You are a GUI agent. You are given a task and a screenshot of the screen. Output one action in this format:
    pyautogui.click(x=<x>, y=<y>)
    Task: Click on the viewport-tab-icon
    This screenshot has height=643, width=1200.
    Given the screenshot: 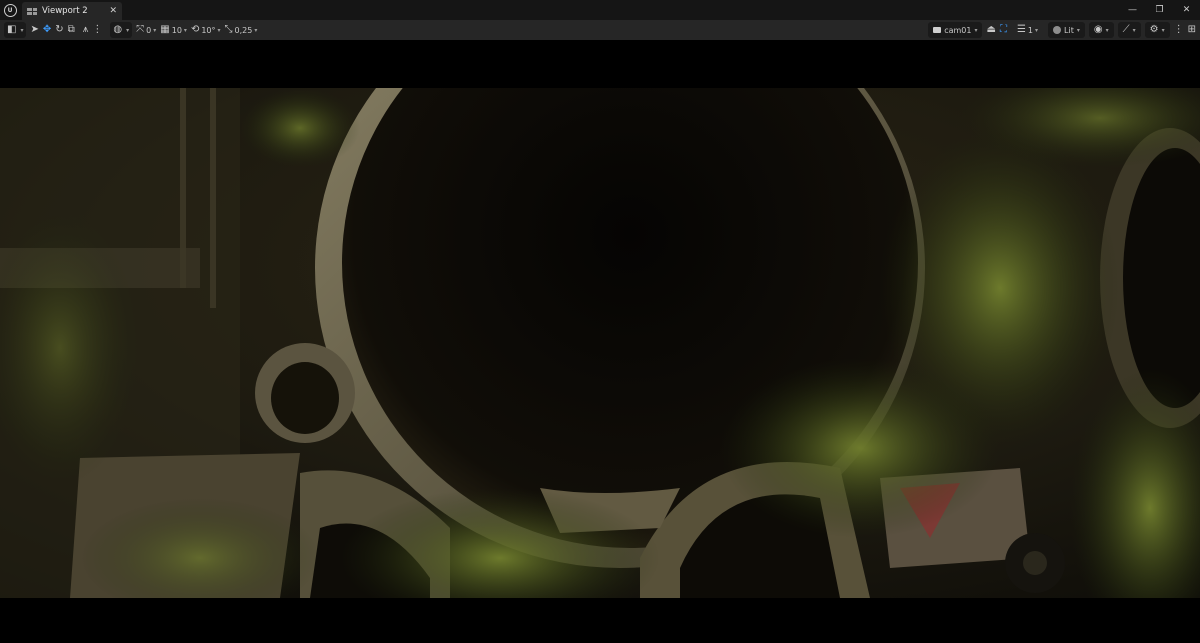 What is the action you would take?
    pyautogui.click(x=32, y=11)
    